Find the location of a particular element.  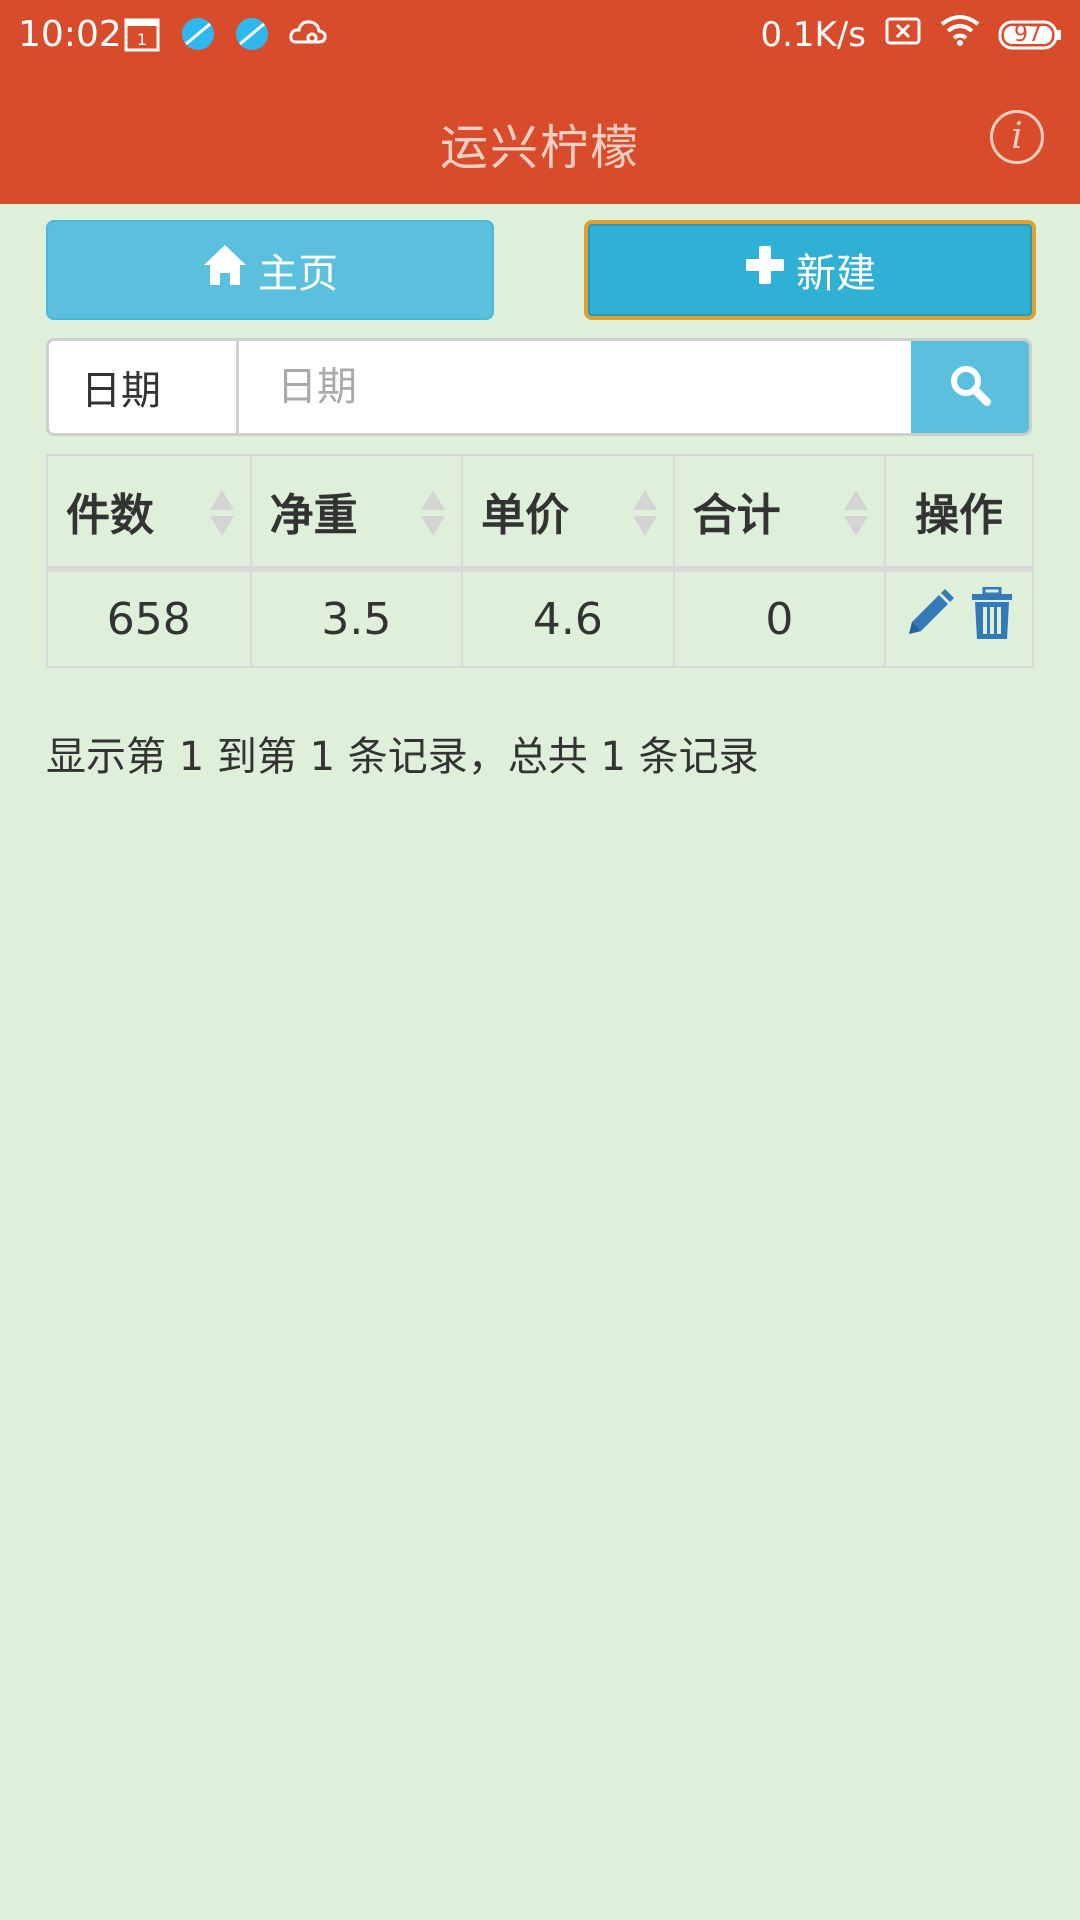

edit-icon is located at coordinates (929, 619).